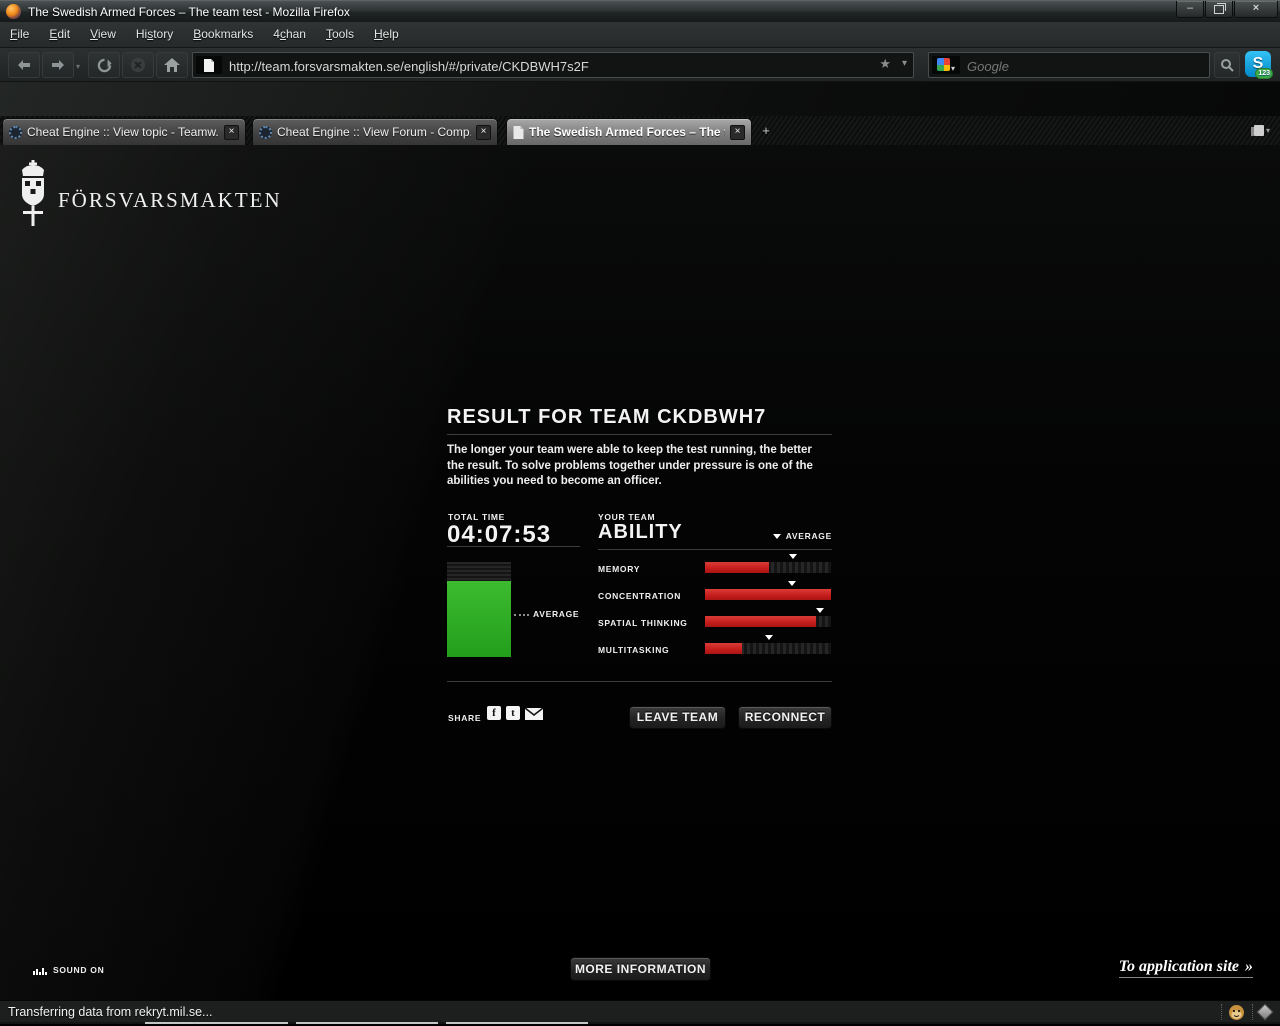  Describe the element at coordinates (904, 63) in the screenshot. I see `url-dropdown-caret-icon: ▾` at that location.